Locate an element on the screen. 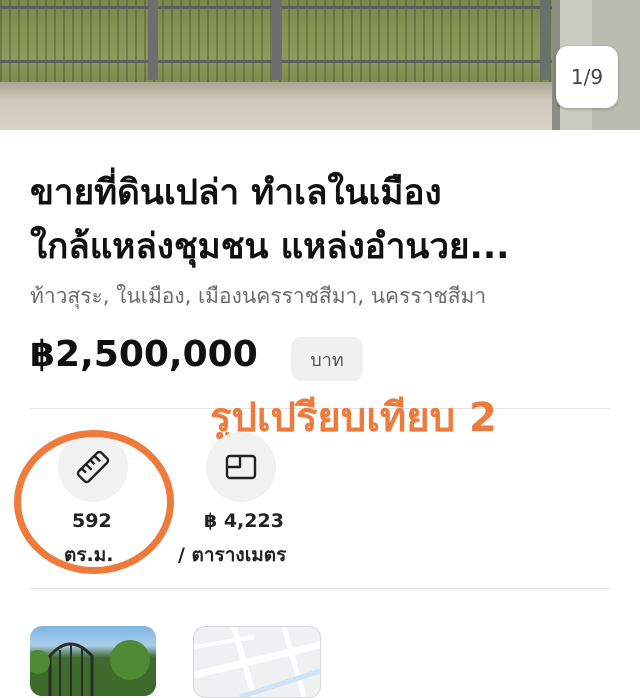 The image size is (640, 698). title-line: ขายที่ดินเปล่า ทำเลในเมือง is located at coordinates (236, 193).